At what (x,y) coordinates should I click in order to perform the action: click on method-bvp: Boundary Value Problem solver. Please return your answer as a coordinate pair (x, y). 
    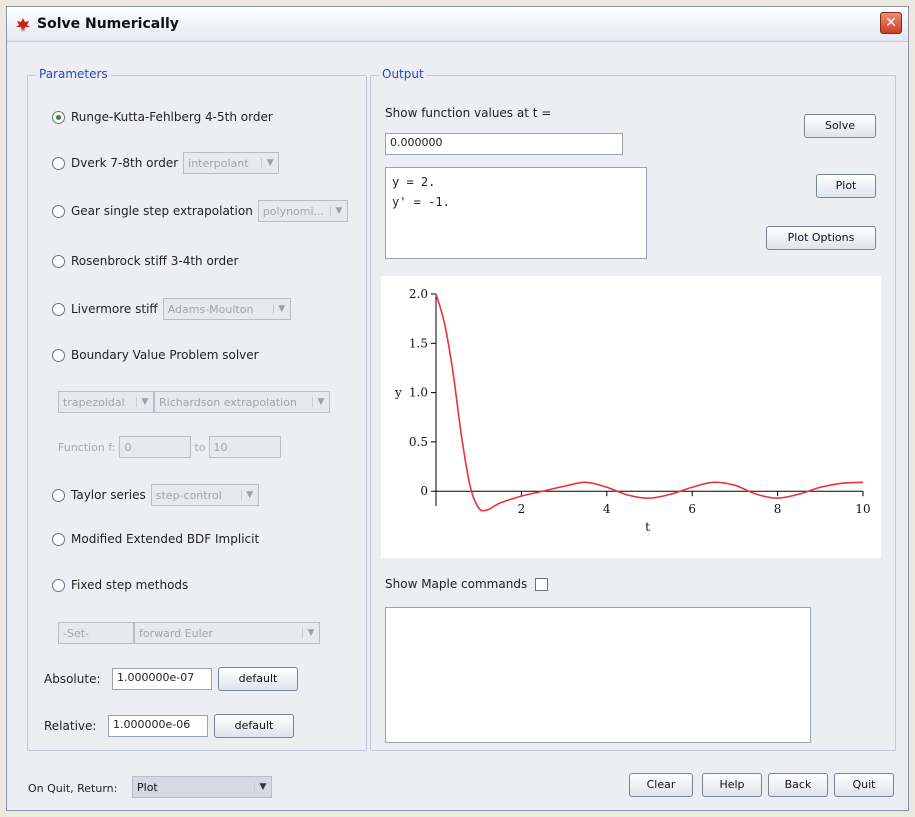
    Looking at the image, I should click on (155, 355).